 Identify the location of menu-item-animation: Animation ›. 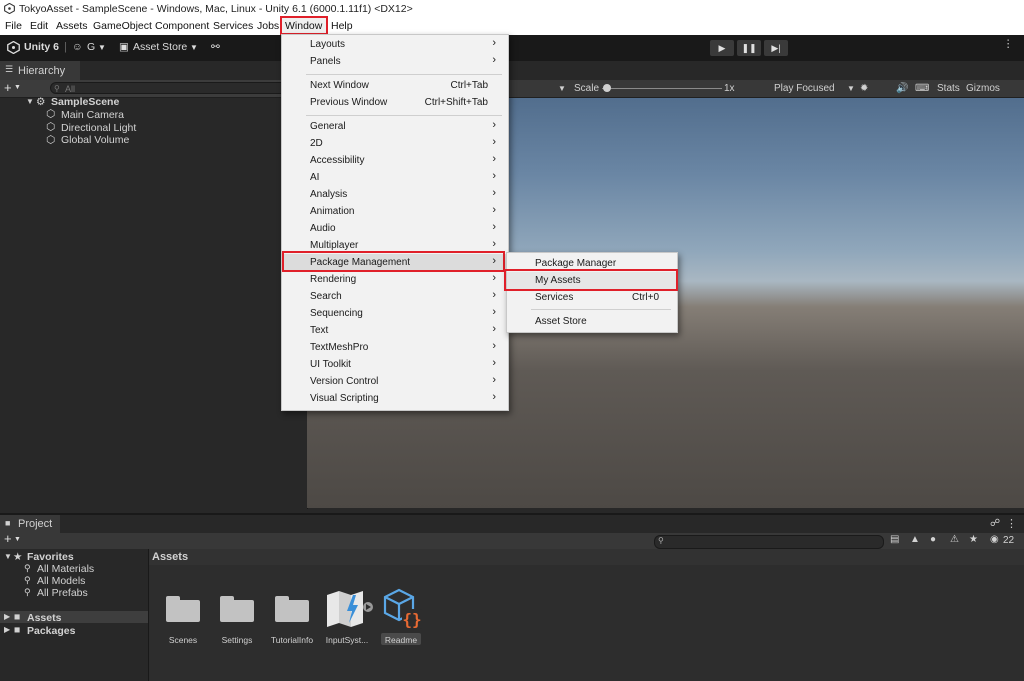
(395, 211).